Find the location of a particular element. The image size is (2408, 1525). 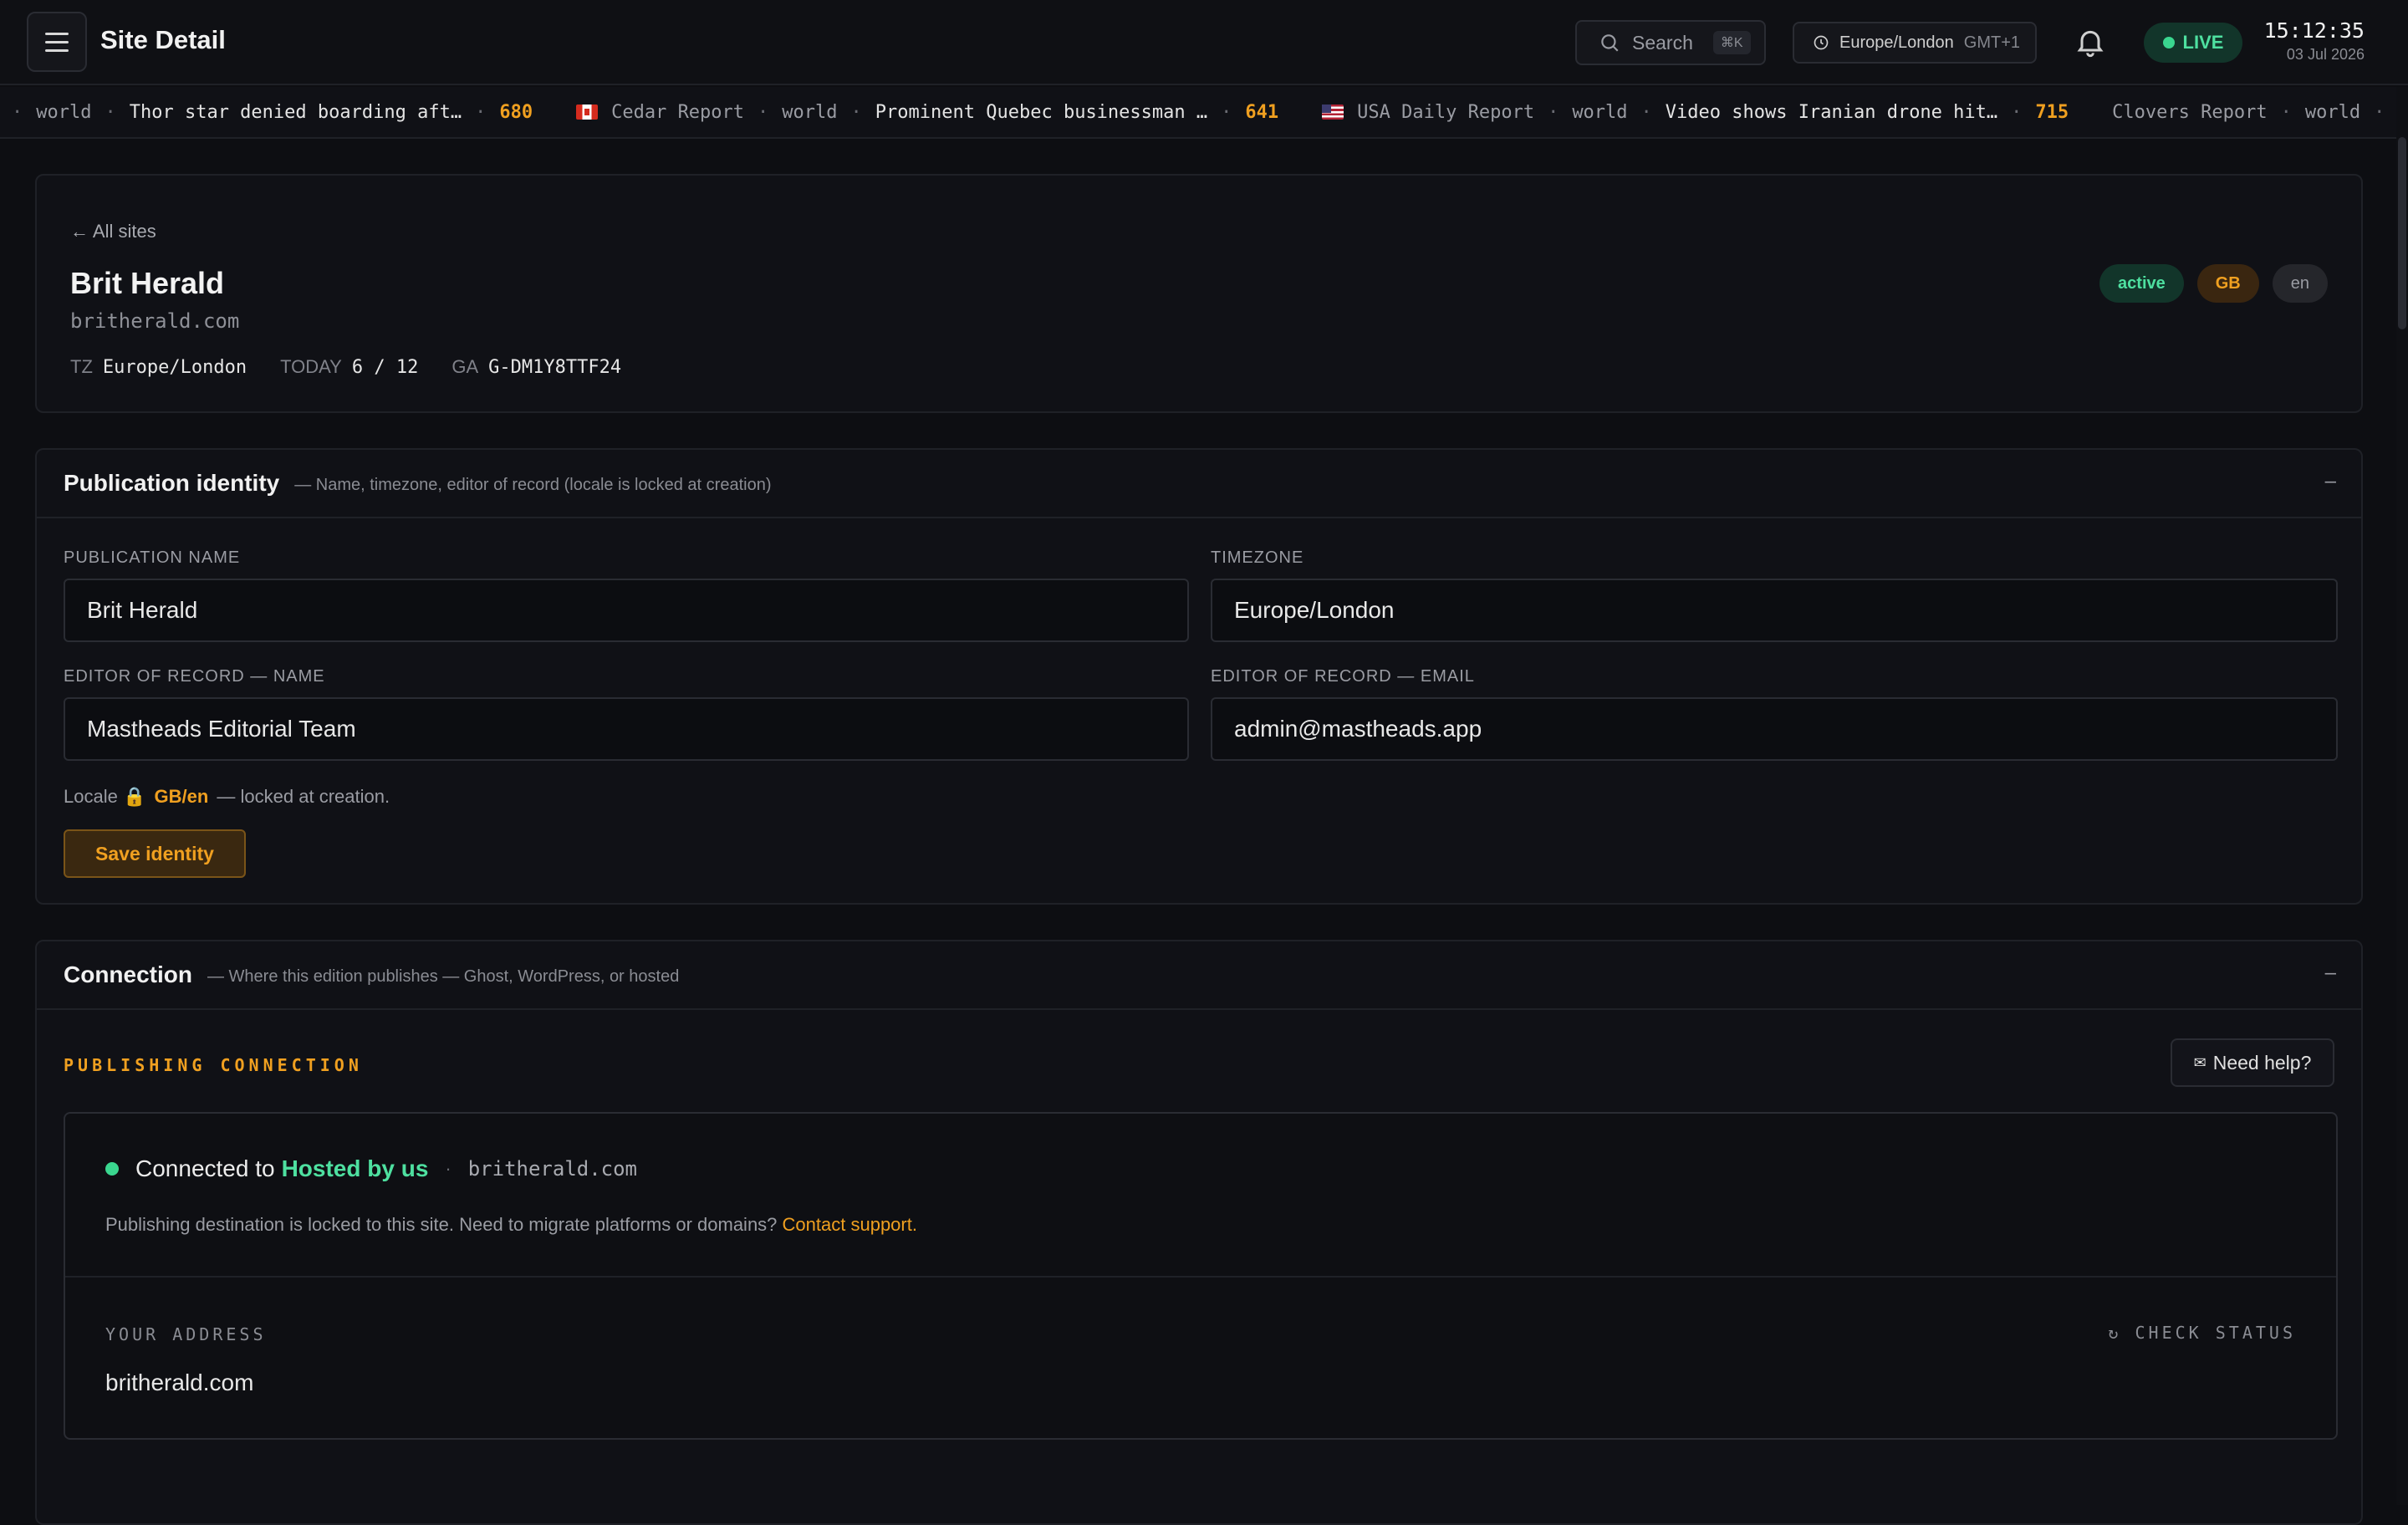

search-button: Search ⌘K is located at coordinates (1670, 42).